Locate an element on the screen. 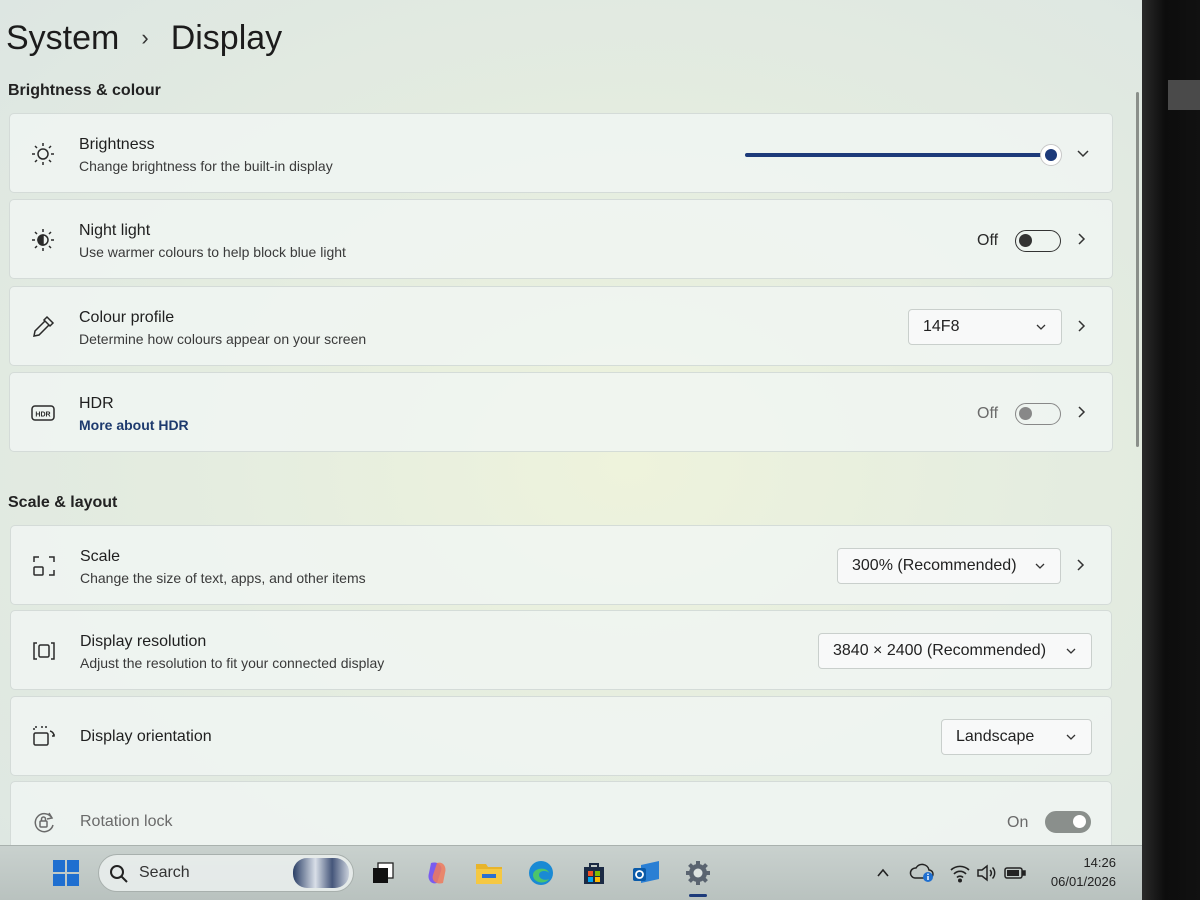  display-resolution-title: Display resolution is located at coordinates (143, 641).